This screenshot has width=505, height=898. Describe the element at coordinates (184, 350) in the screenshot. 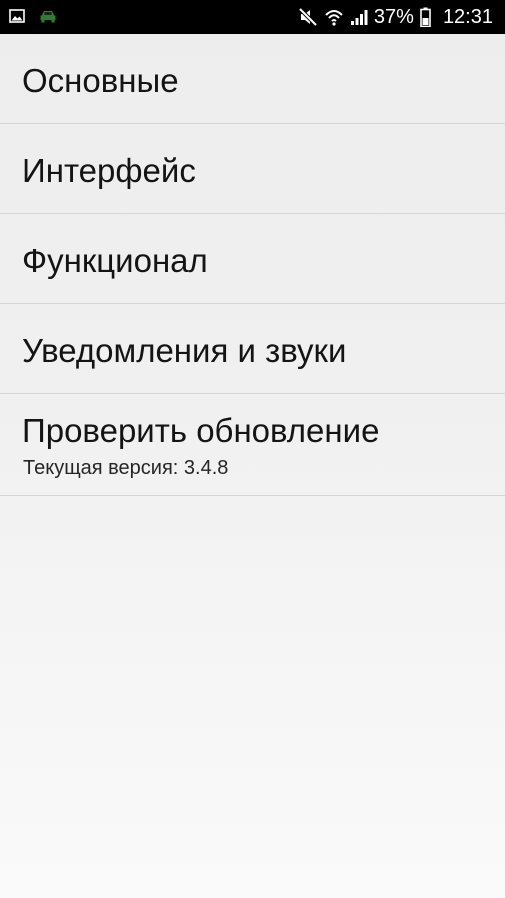

I see `settings-item-title: Уведомления и звуки` at that location.